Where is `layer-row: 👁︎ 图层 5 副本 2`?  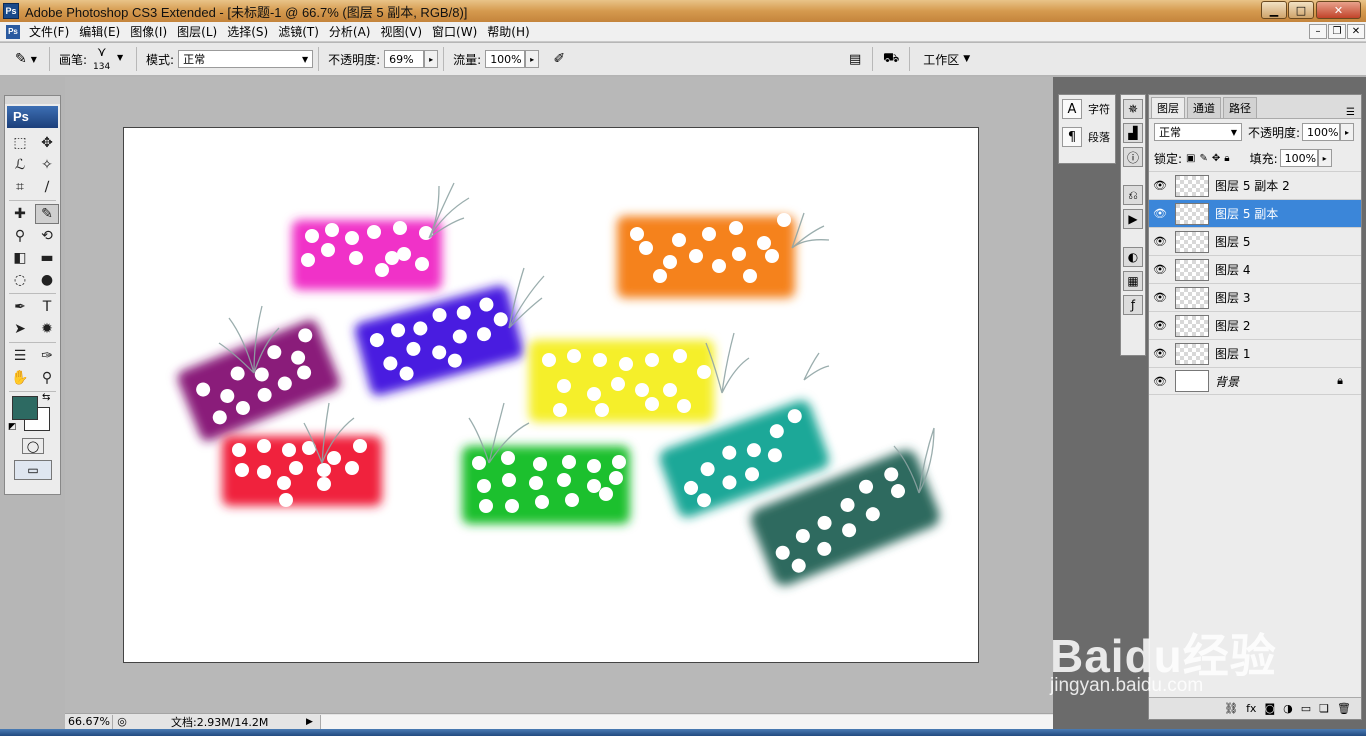
layer-row: 👁︎ 图层 5 副本 2 is located at coordinates (1255, 185).